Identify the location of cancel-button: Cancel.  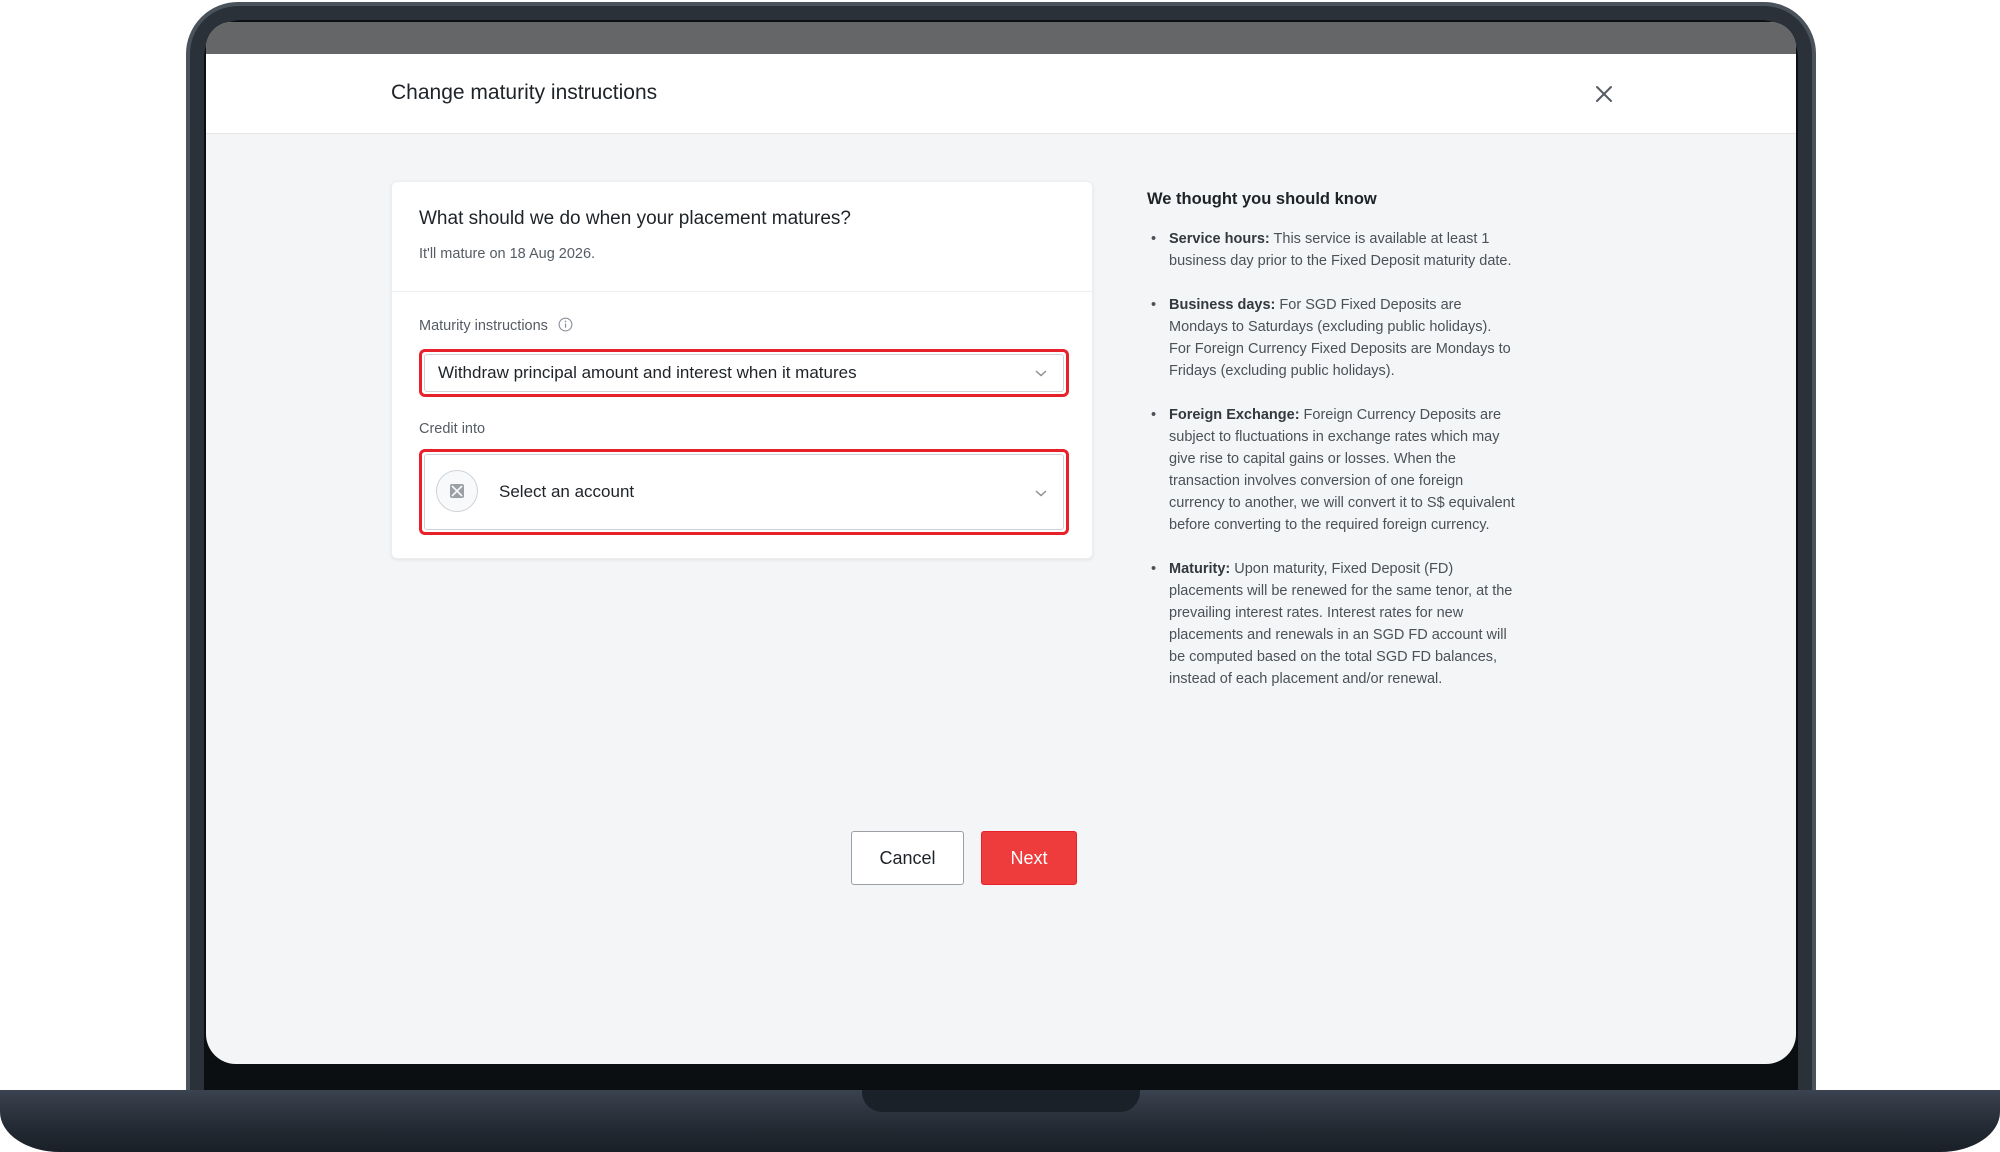
(907, 858).